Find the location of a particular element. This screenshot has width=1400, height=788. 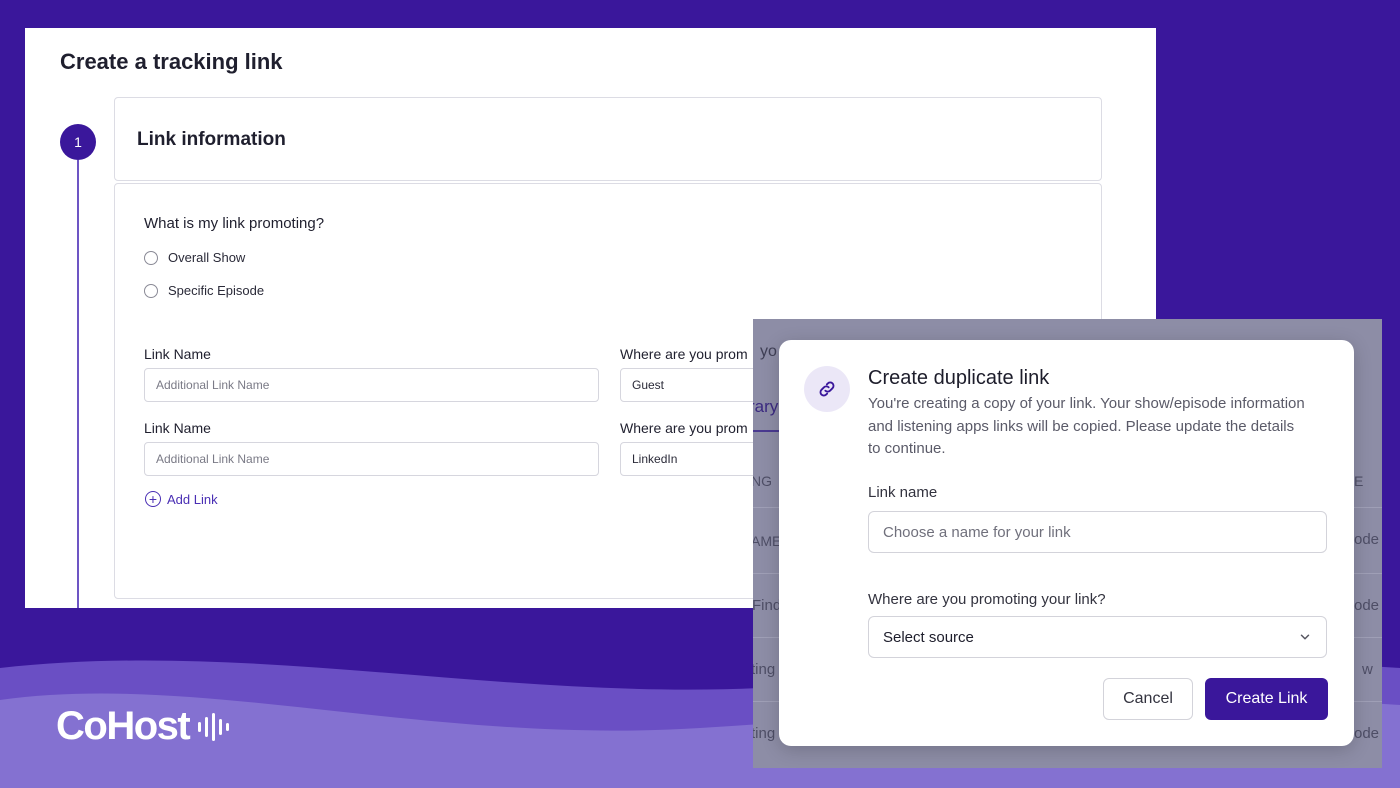

background-column-fragment: NG is located at coordinates (762, 481).